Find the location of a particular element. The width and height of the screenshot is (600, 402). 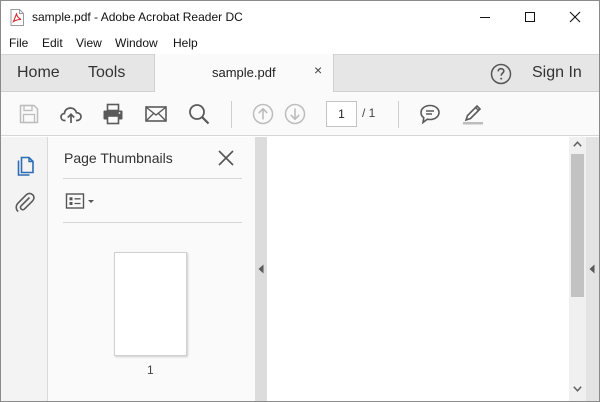

page-thumbnail is located at coordinates (150, 304).